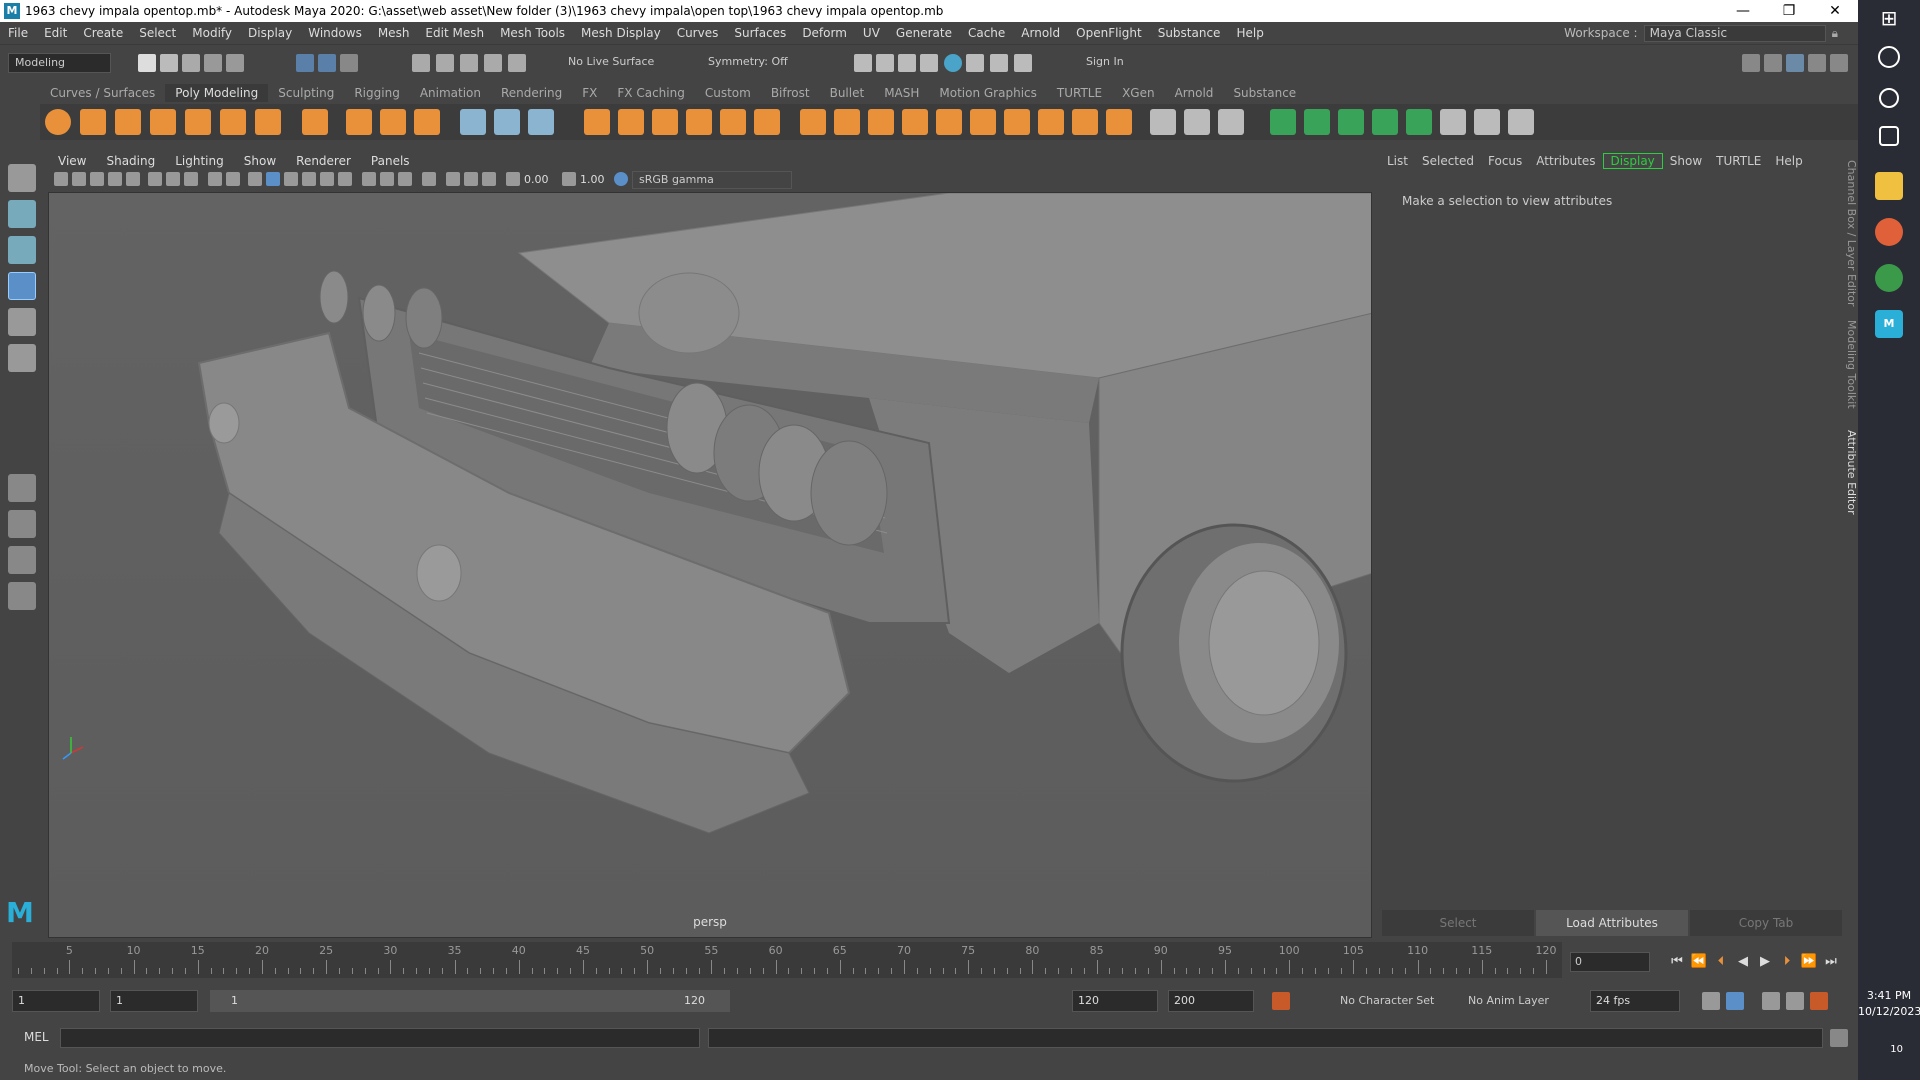 This screenshot has height=1080, width=1920. What do you see at coordinates (885, 63) in the screenshot?
I see `render-frame-icon` at bounding box center [885, 63].